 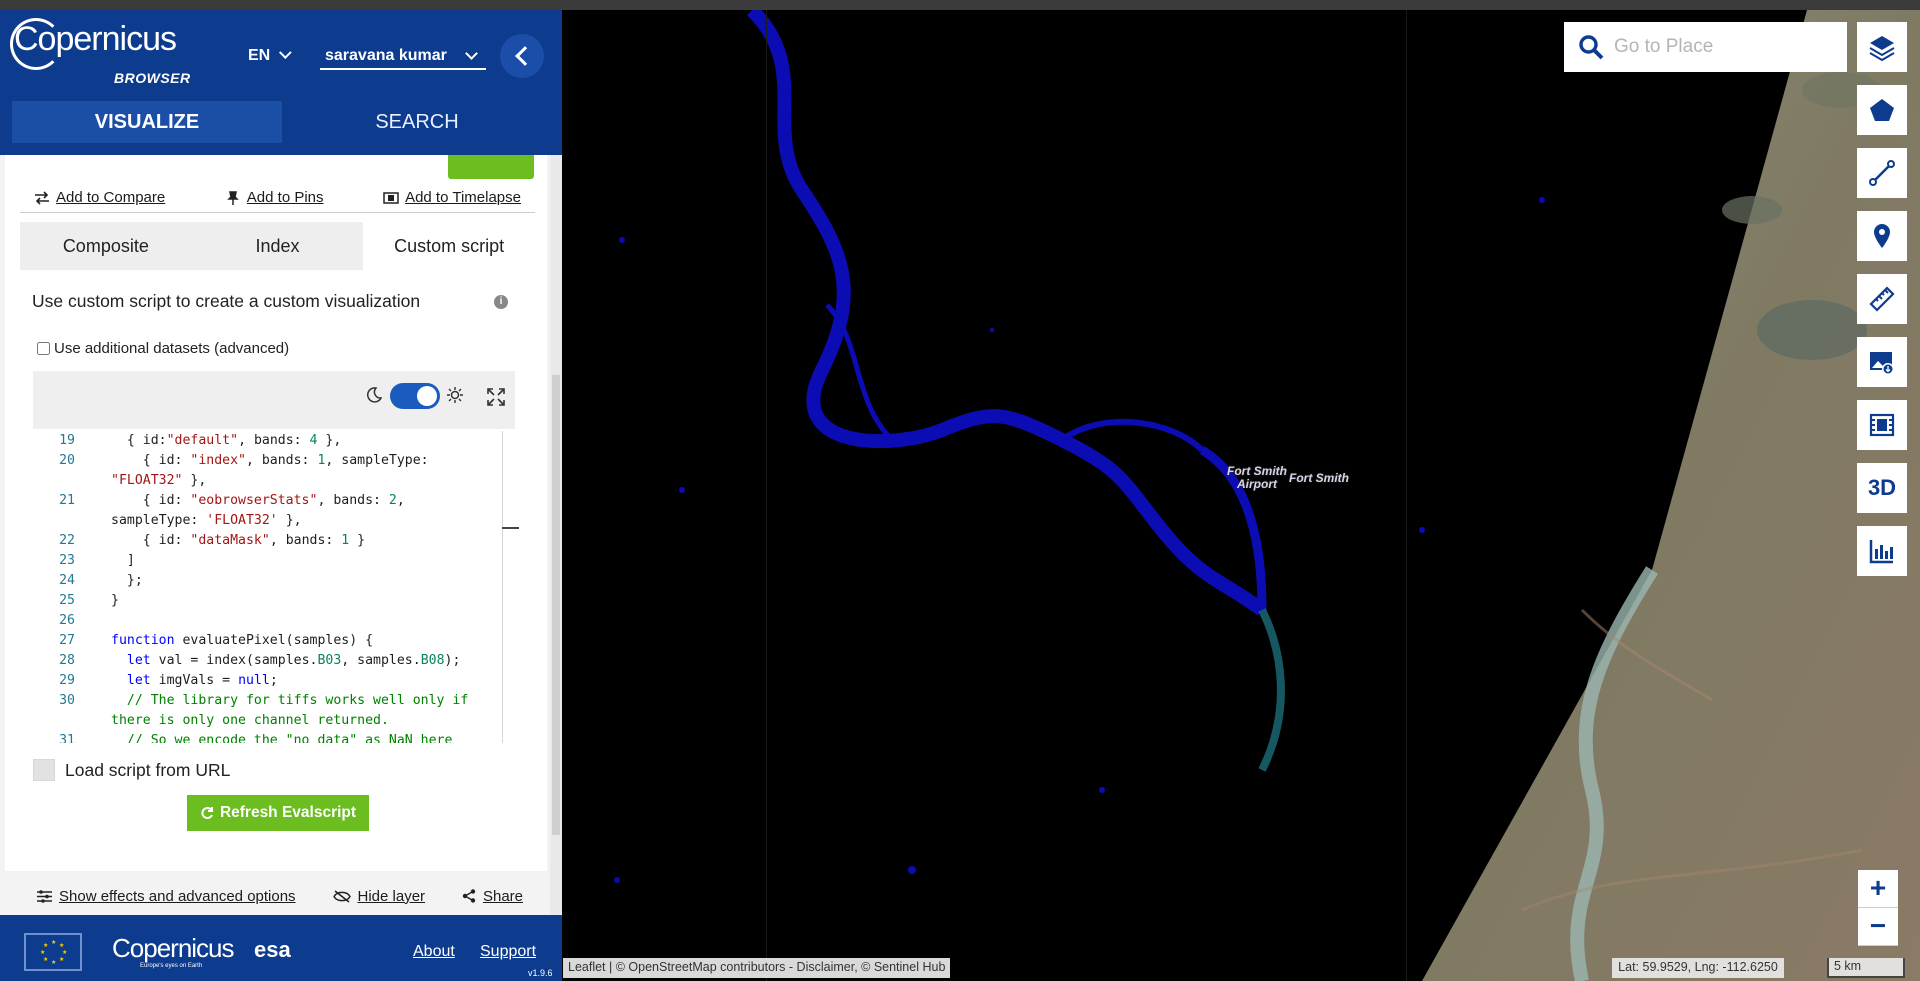 What do you see at coordinates (131, 770) in the screenshot?
I see `load-from-url-option: Load script from URL` at bounding box center [131, 770].